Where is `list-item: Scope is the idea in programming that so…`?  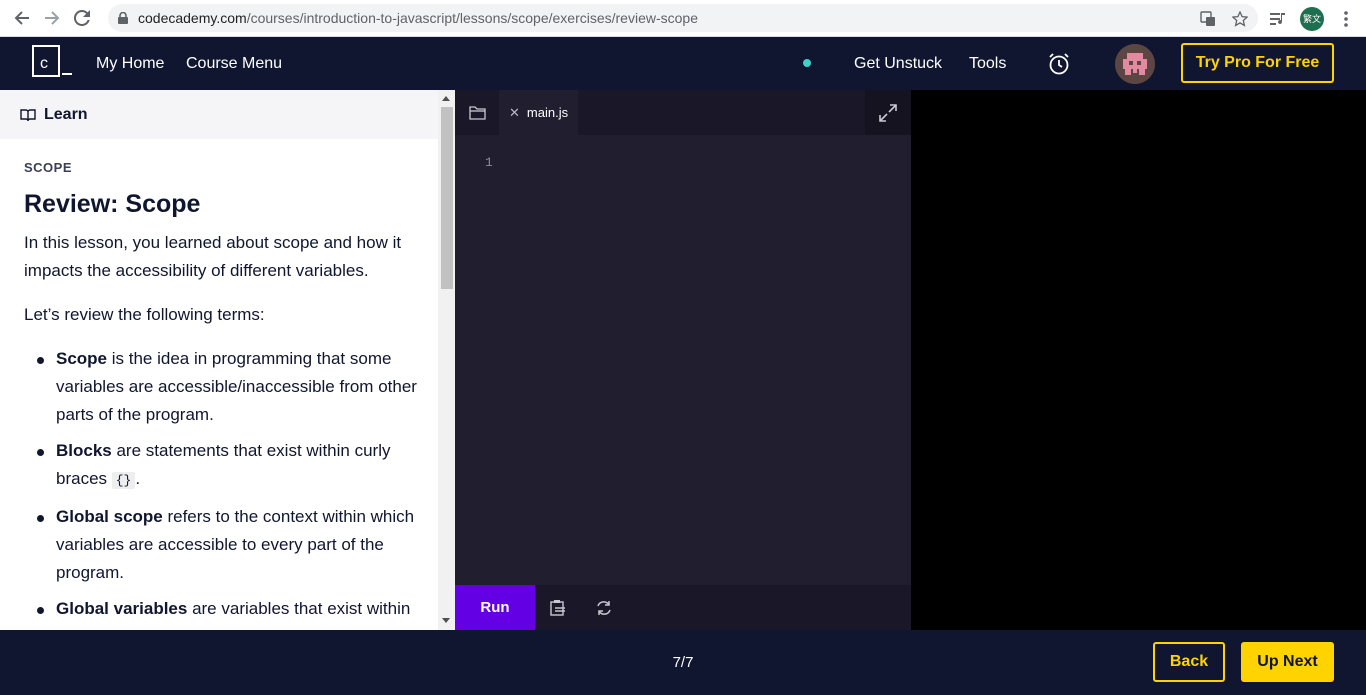
list-item: Scope is the idea in programming that so… is located at coordinates (221, 387).